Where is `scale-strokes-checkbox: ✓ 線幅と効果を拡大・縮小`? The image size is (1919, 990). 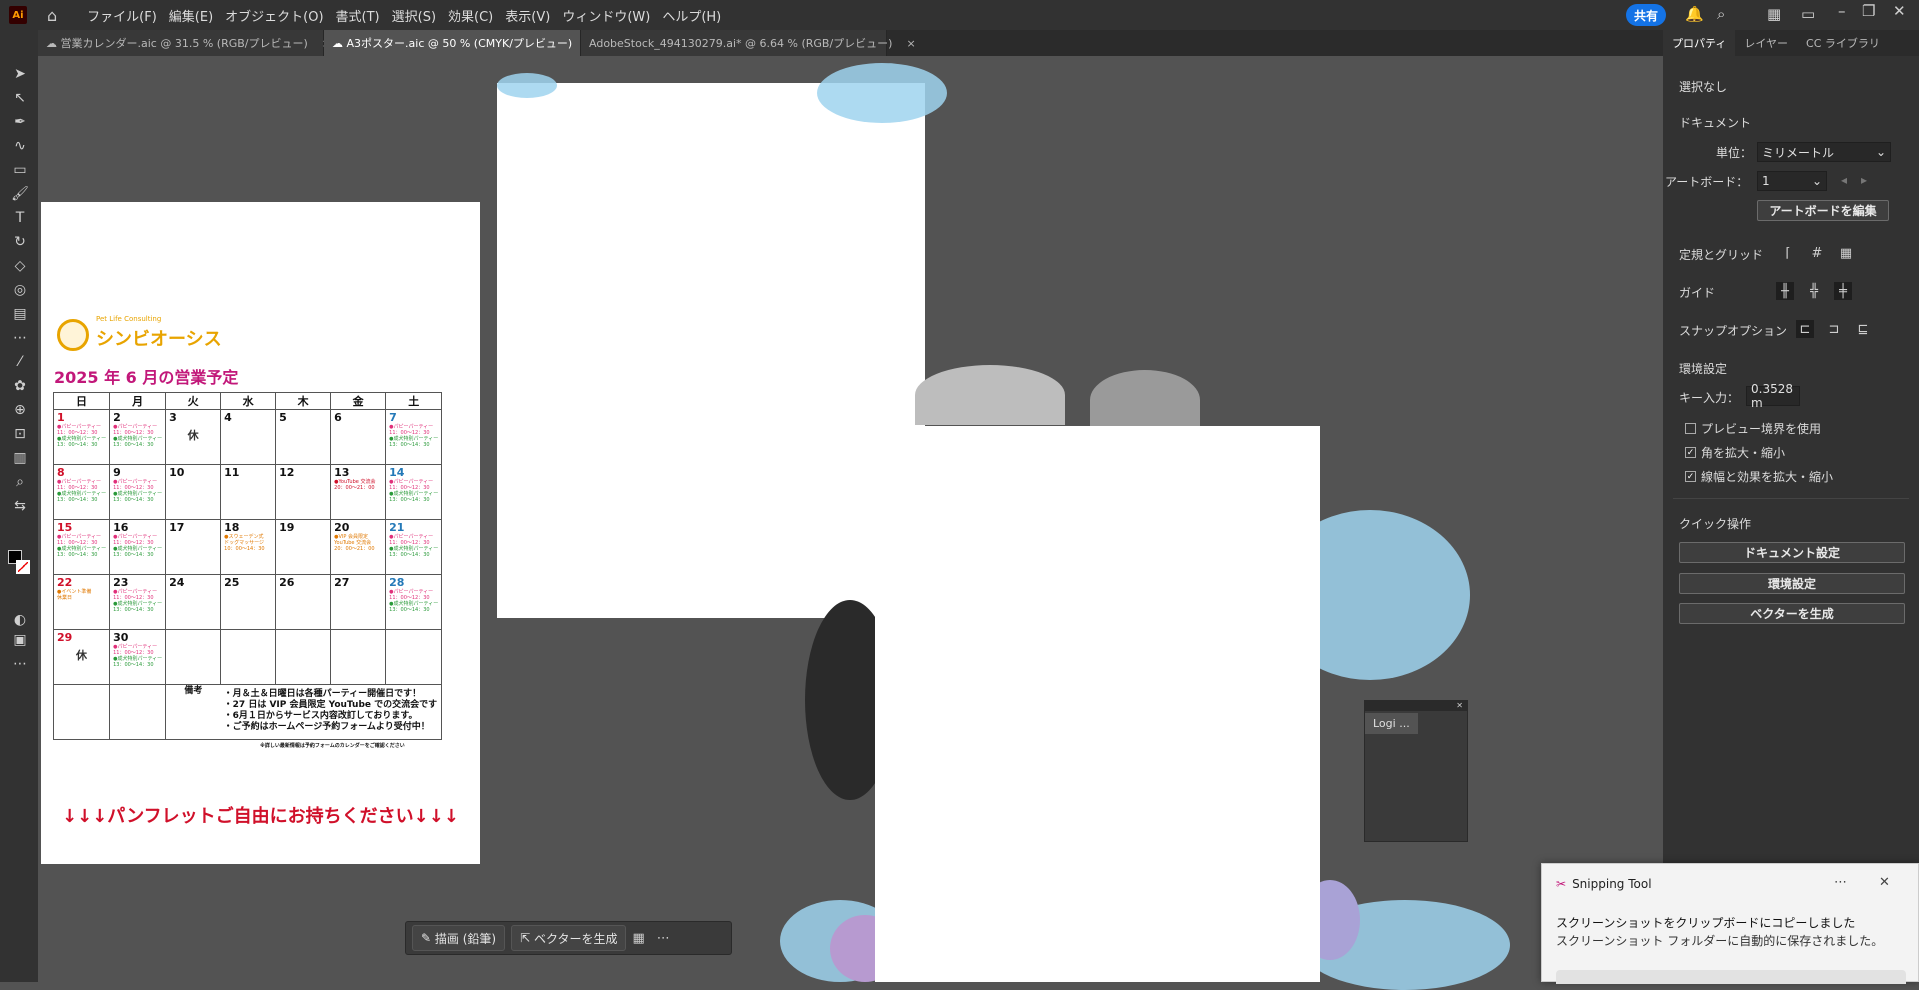
scale-strokes-checkbox: ✓ 線幅と効果を拡大・縮小 is located at coordinates (1759, 476).